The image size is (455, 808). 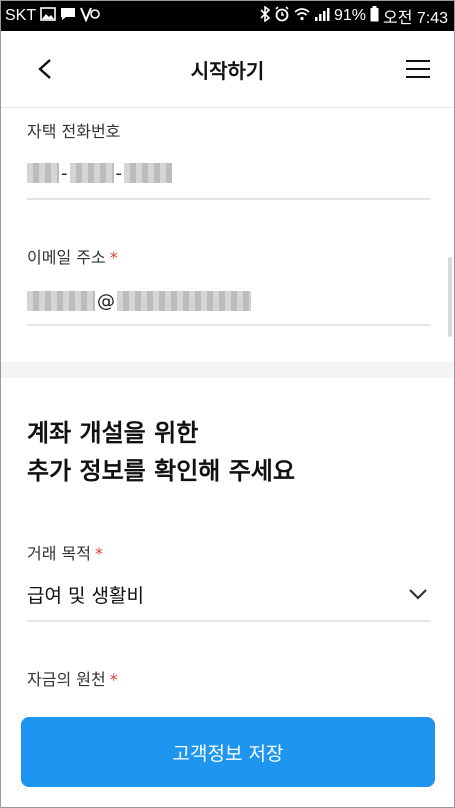 I want to click on clock: 오전 7:43, so click(x=415, y=18).